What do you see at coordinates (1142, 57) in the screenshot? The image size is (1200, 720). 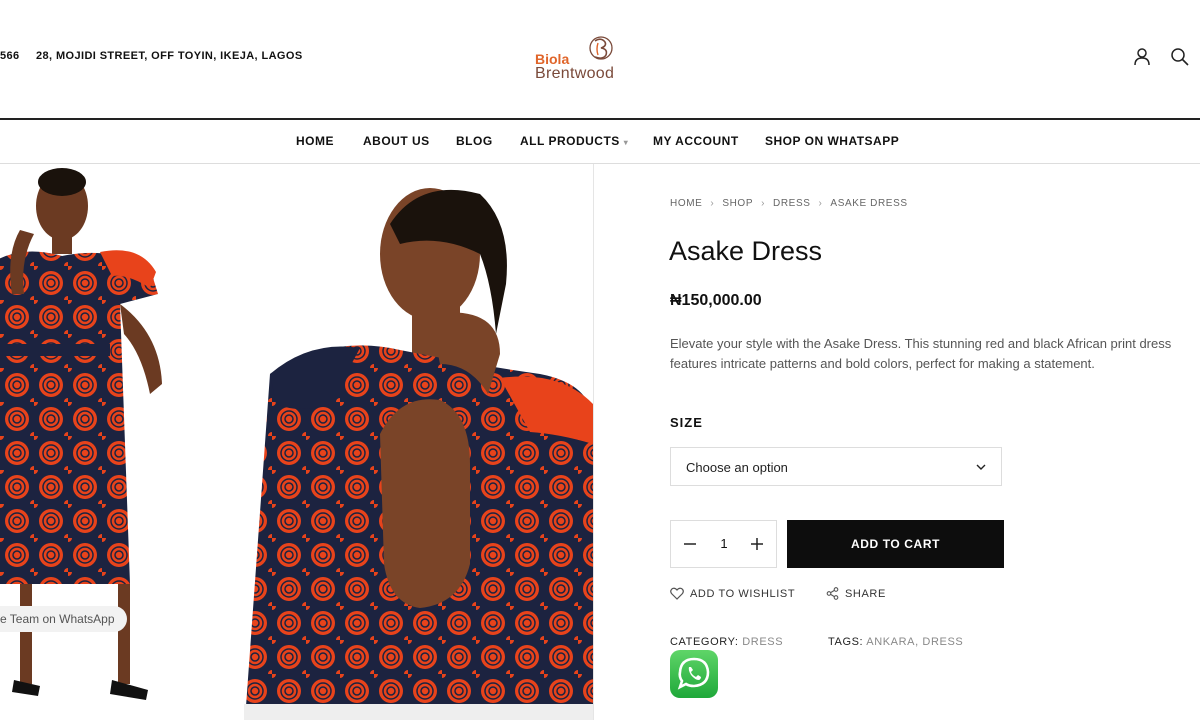 I see `user-icon` at bounding box center [1142, 57].